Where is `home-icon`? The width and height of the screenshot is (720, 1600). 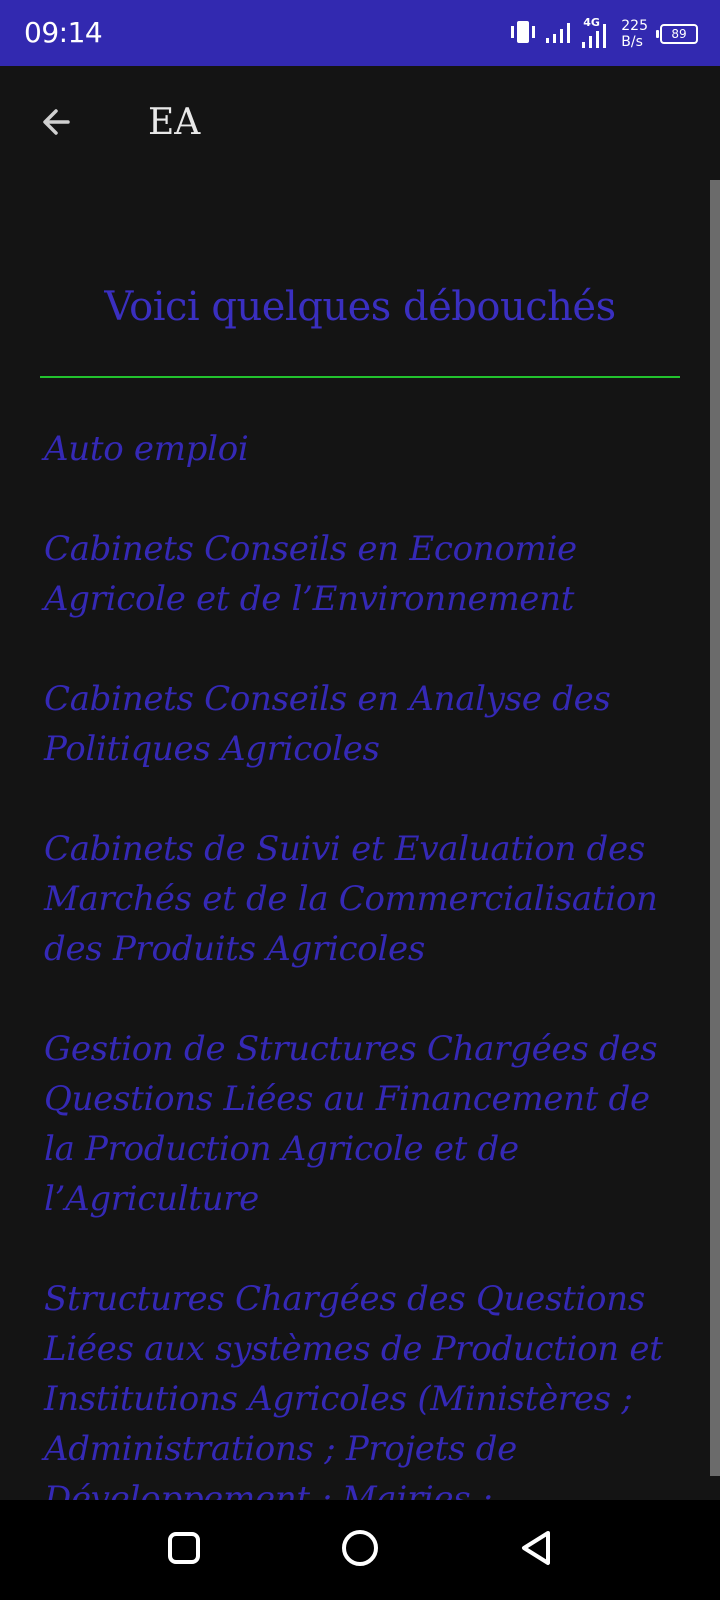
home-icon is located at coordinates (360, 1550).